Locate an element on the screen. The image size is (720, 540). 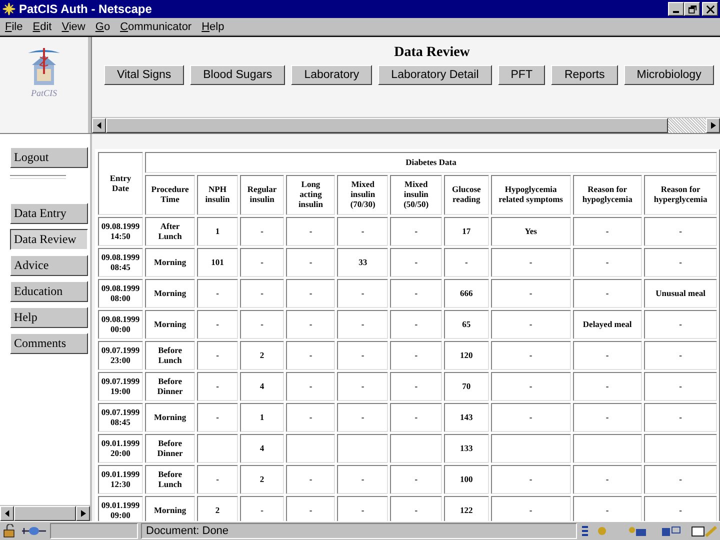
sidebar-item: Education is located at coordinates (49, 291).